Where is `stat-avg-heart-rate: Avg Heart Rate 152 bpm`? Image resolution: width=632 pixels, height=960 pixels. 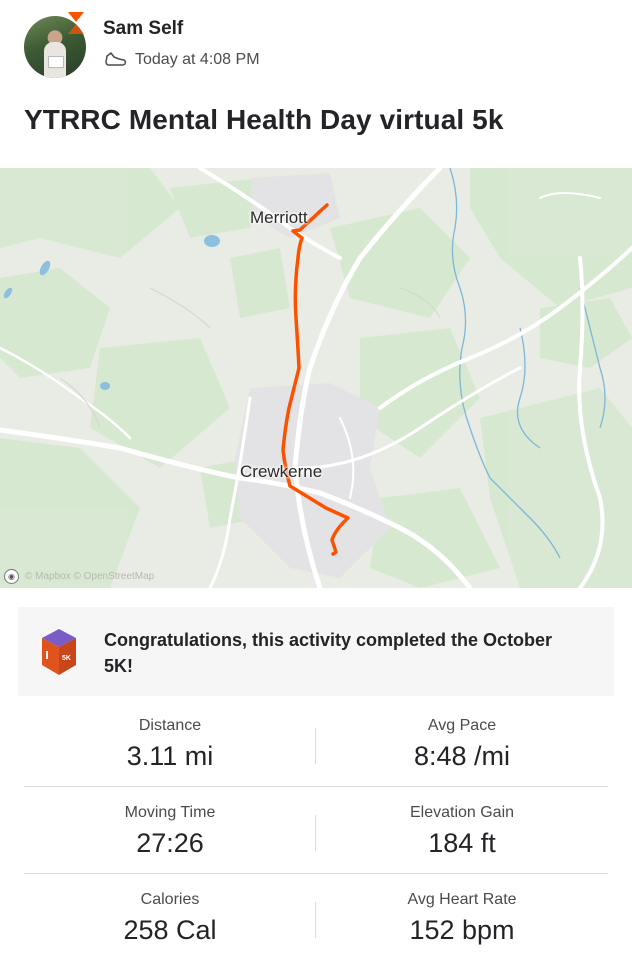
stat-avg-heart-rate: Avg Heart Rate 152 bpm is located at coordinates (462, 910).